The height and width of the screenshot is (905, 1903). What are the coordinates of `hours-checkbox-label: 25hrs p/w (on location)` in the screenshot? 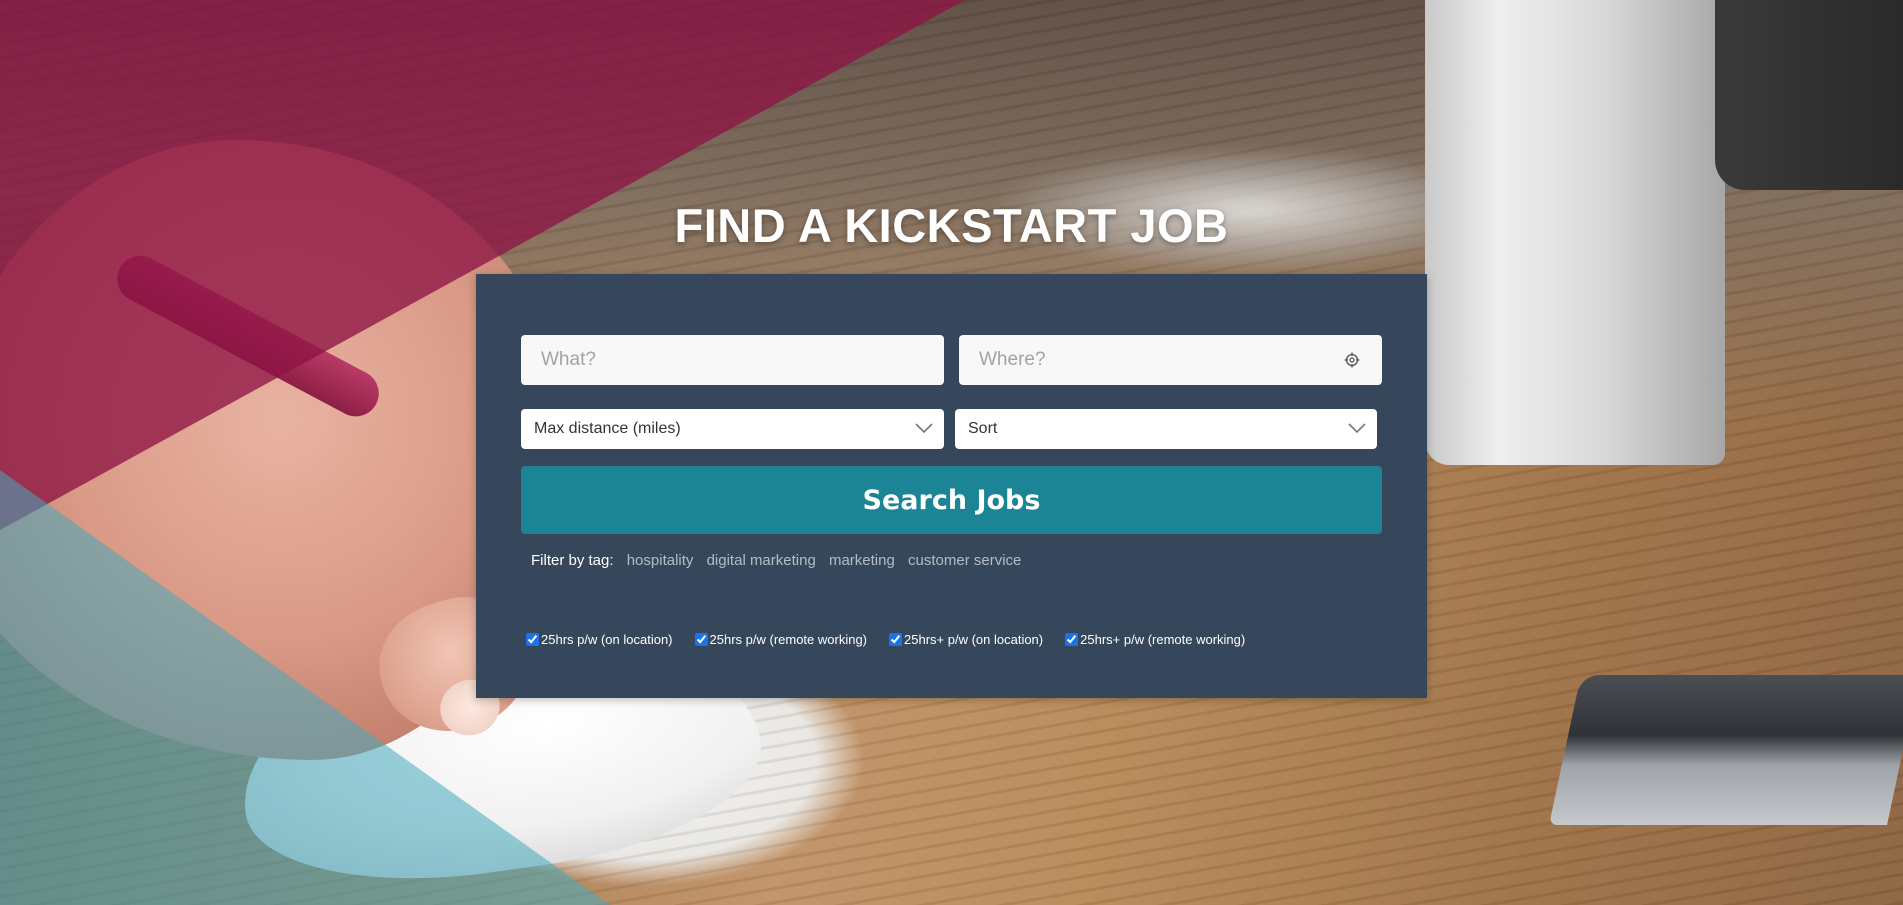 It's located at (607, 639).